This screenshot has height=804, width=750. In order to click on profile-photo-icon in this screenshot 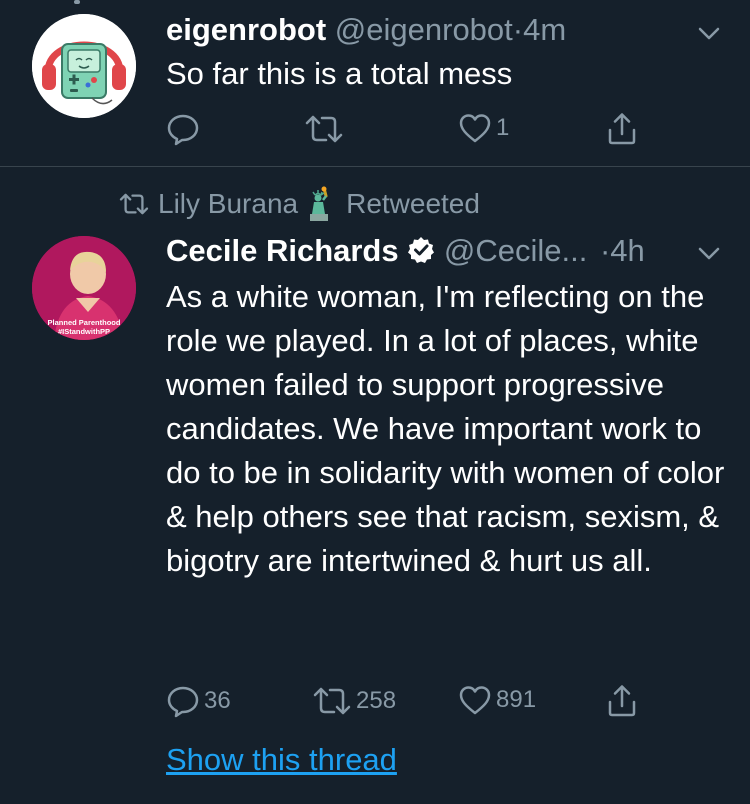, I will do `click(84, 288)`.